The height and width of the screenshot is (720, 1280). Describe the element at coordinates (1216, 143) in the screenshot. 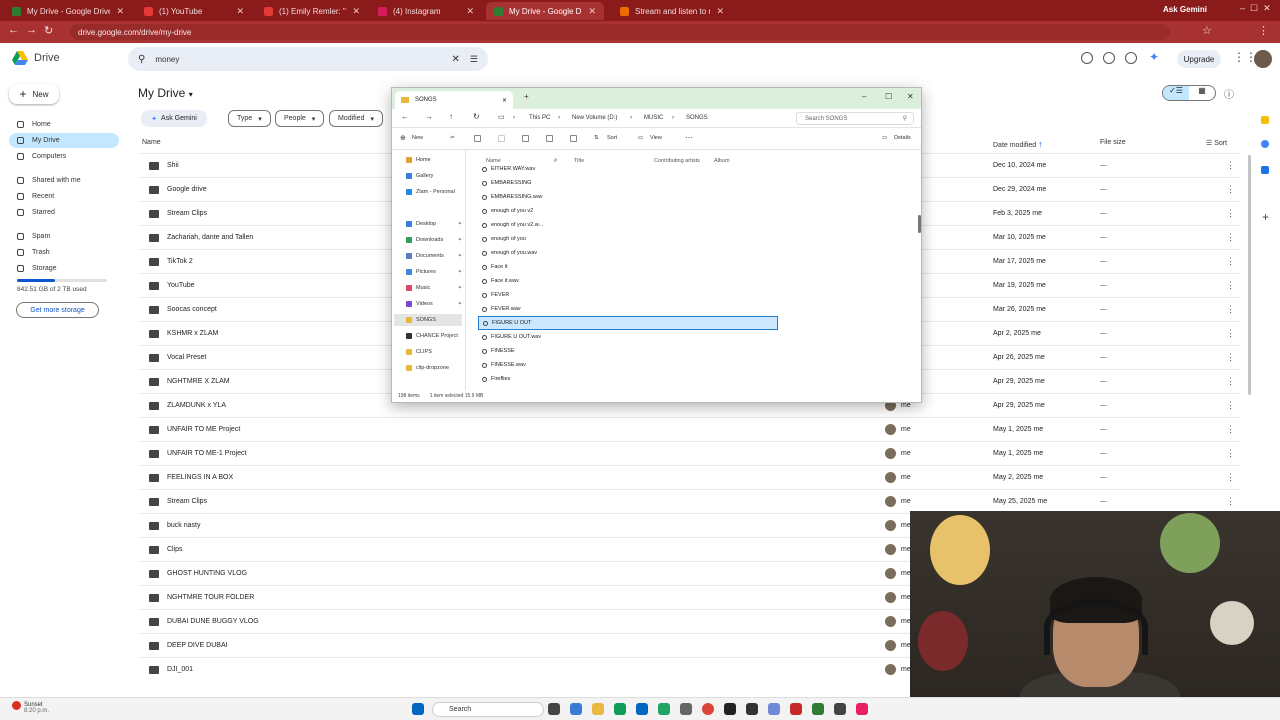

I see `sort-button: ☰ Sort` at that location.